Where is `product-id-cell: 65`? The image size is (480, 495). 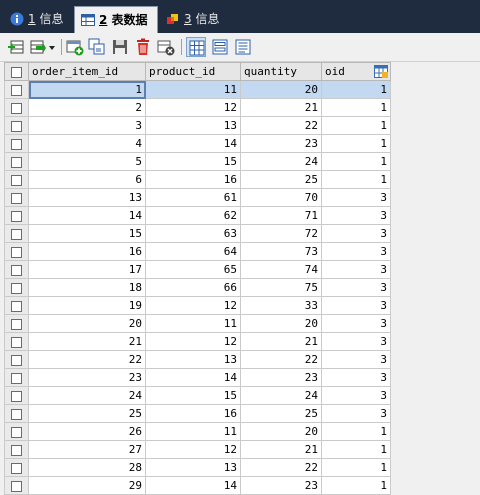 product-id-cell: 65 is located at coordinates (193, 269).